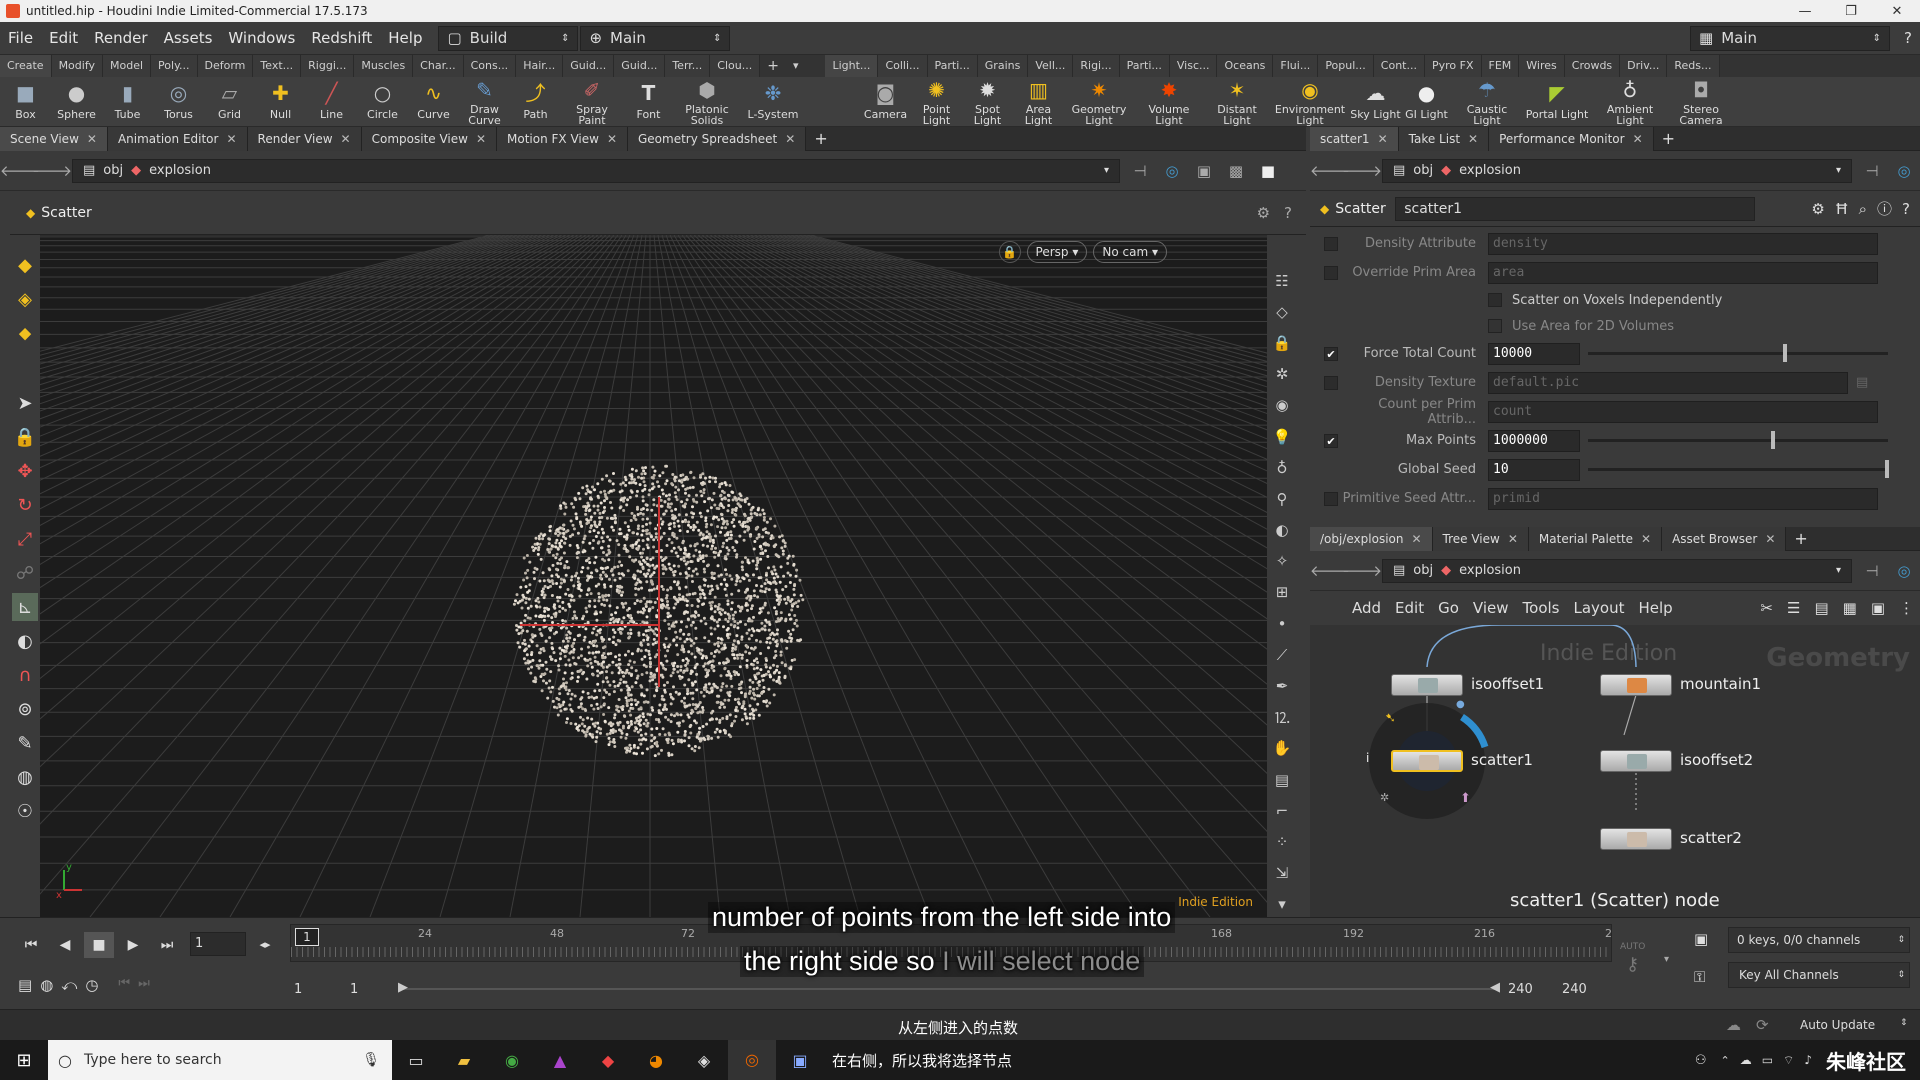 The height and width of the screenshot is (1080, 1920). I want to click on tool-line: ╱ Line, so click(331, 101).